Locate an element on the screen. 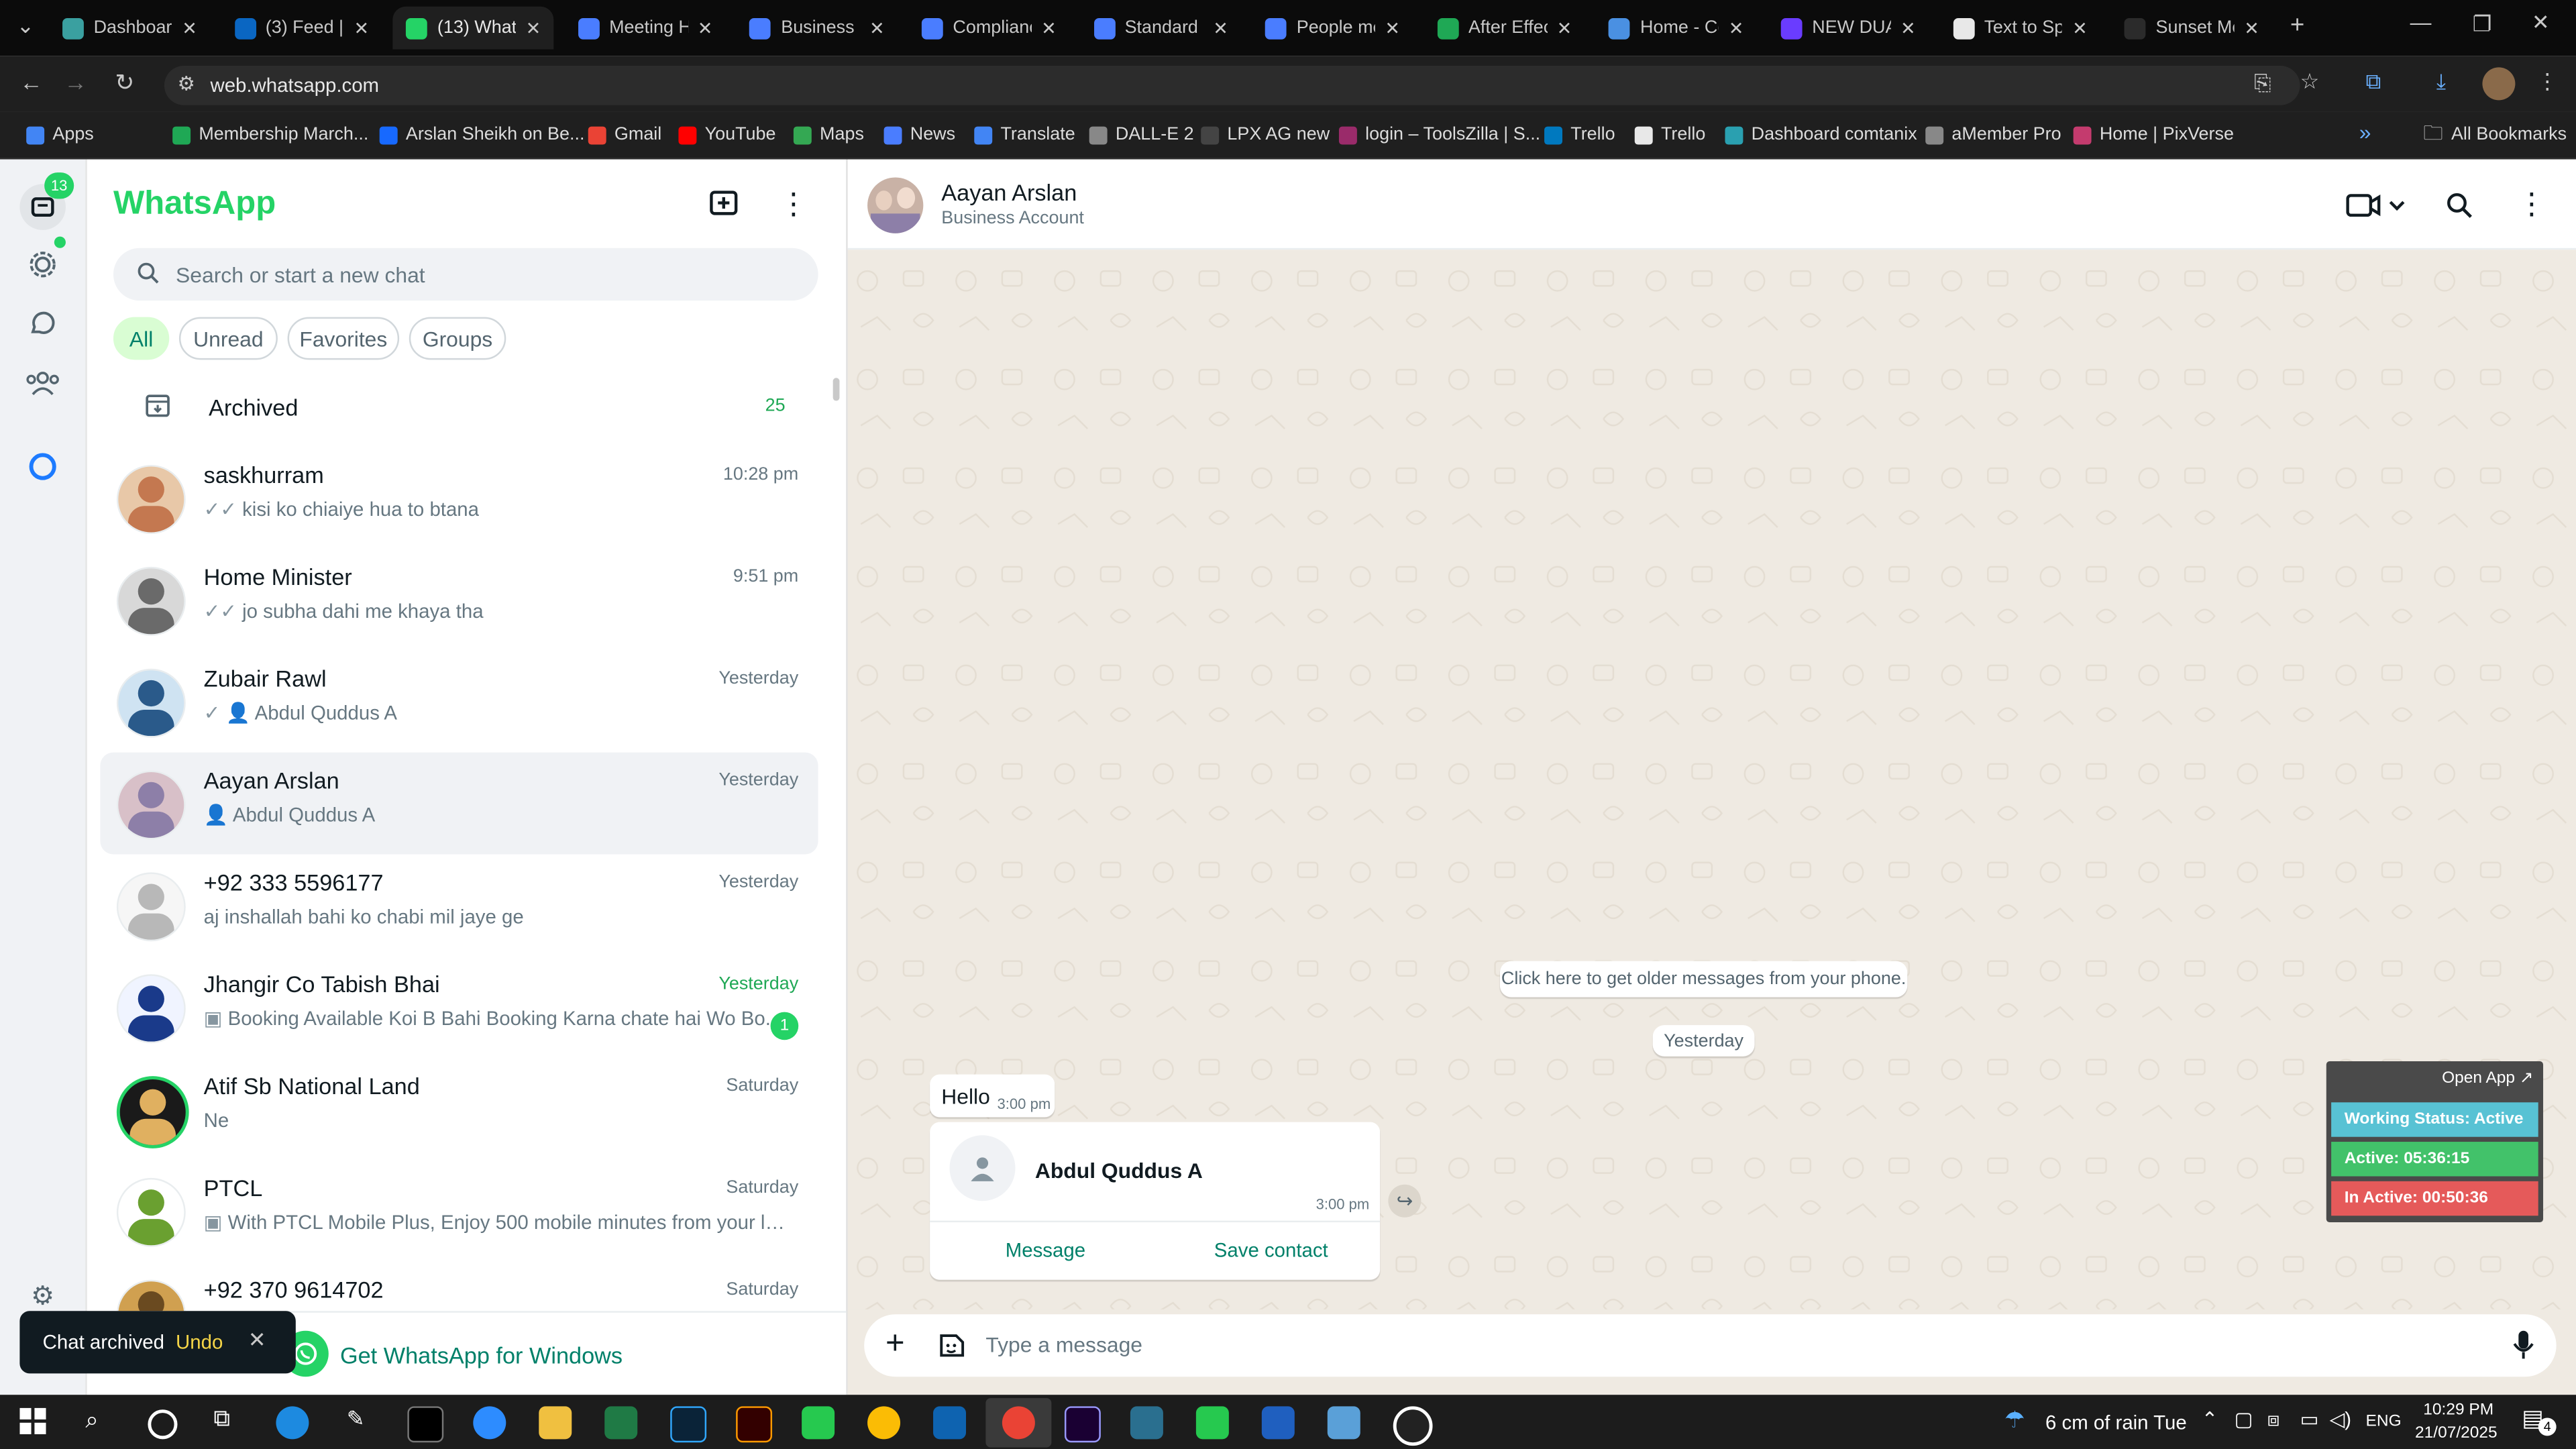 Image resolution: width=2576 pixels, height=1449 pixels. taskbar-search-icon: ⌕ is located at coordinates (91, 1420).